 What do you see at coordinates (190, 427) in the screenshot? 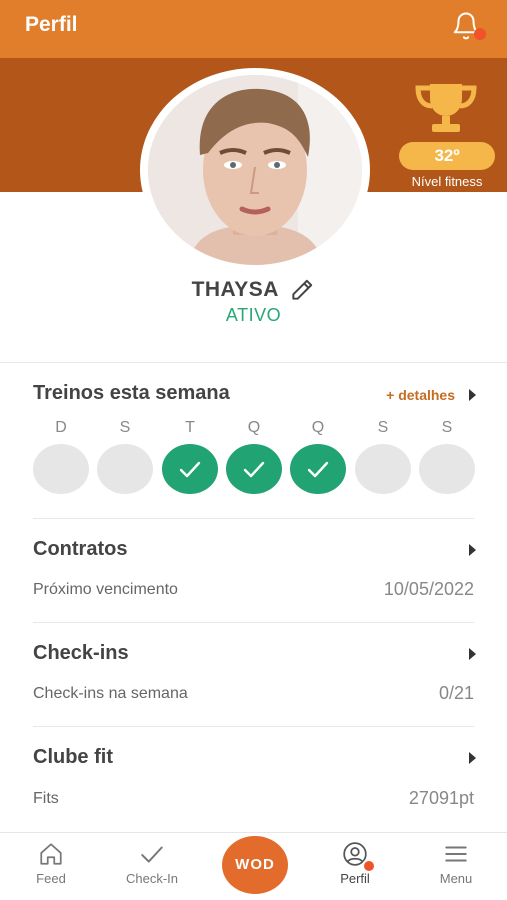
I see `week-day-letter: T` at bounding box center [190, 427].